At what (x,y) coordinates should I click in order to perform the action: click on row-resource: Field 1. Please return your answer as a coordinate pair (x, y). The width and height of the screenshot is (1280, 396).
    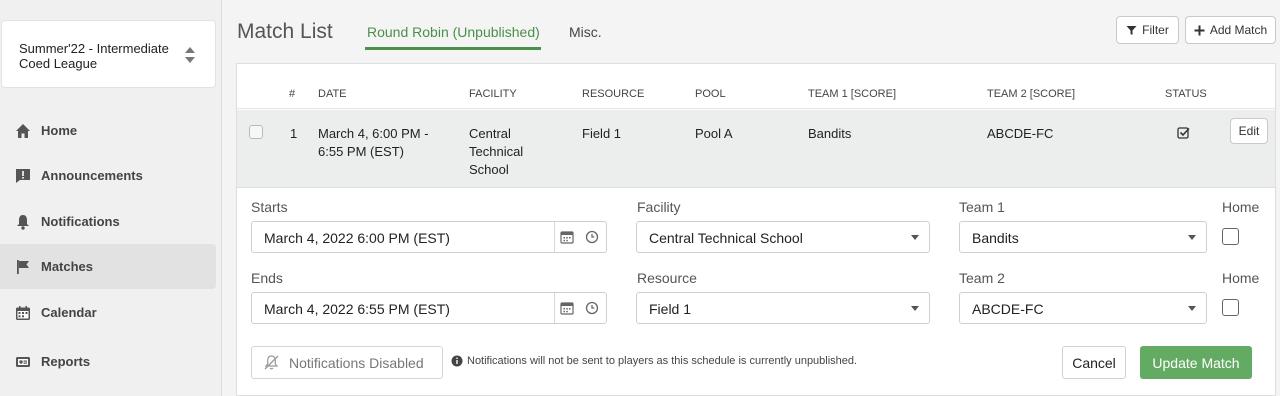
    Looking at the image, I should click on (602, 133).